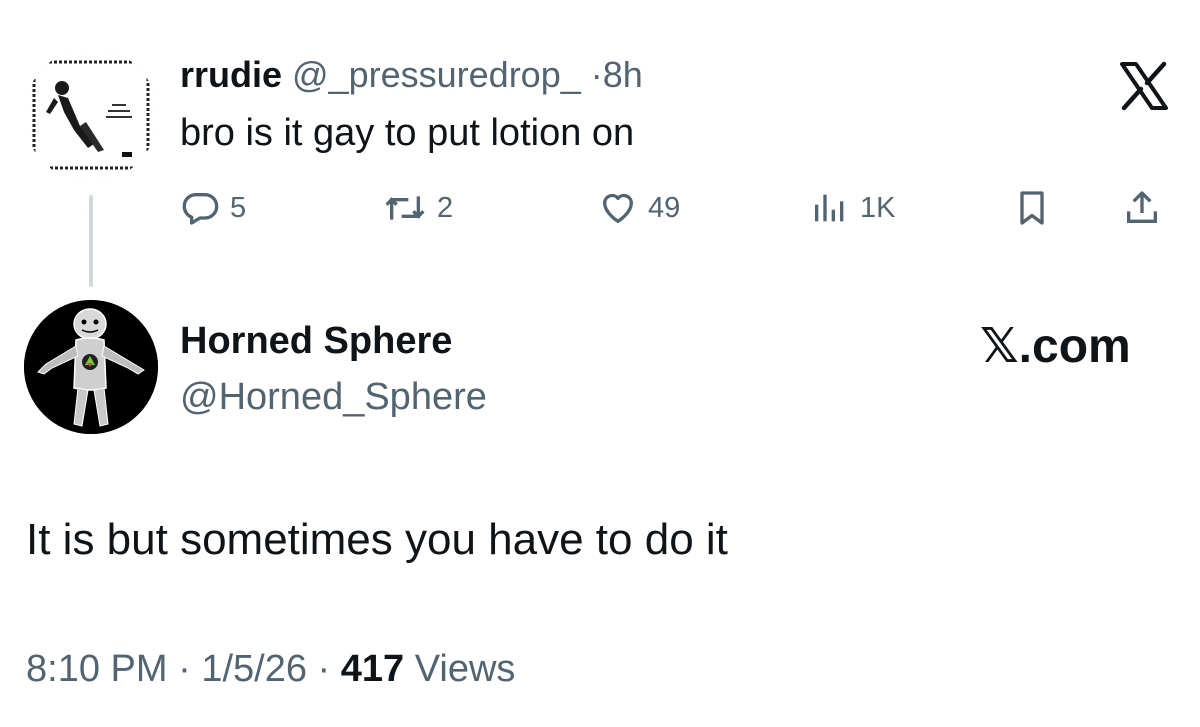 Image resolution: width=1200 pixels, height=727 pixels. Describe the element at coordinates (91, 241) in the screenshot. I see `thread-connector-line` at that location.